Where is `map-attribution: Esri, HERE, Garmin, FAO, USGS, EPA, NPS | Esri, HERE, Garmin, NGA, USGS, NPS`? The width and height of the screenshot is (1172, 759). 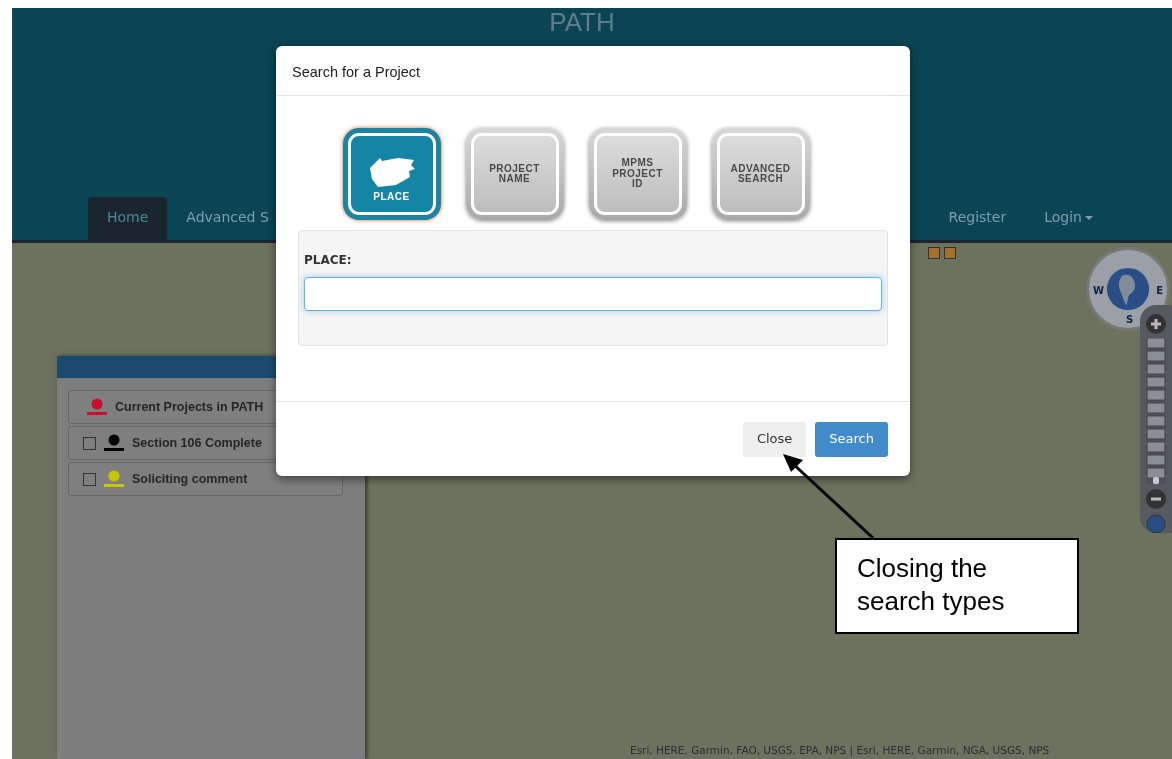
map-attribution: Esri, HERE, Garmin, FAO, USGS, EPA, NPS | Esri, HERE, Garmin, NGA, USGS, NPS is located at coordinates (840, 751).